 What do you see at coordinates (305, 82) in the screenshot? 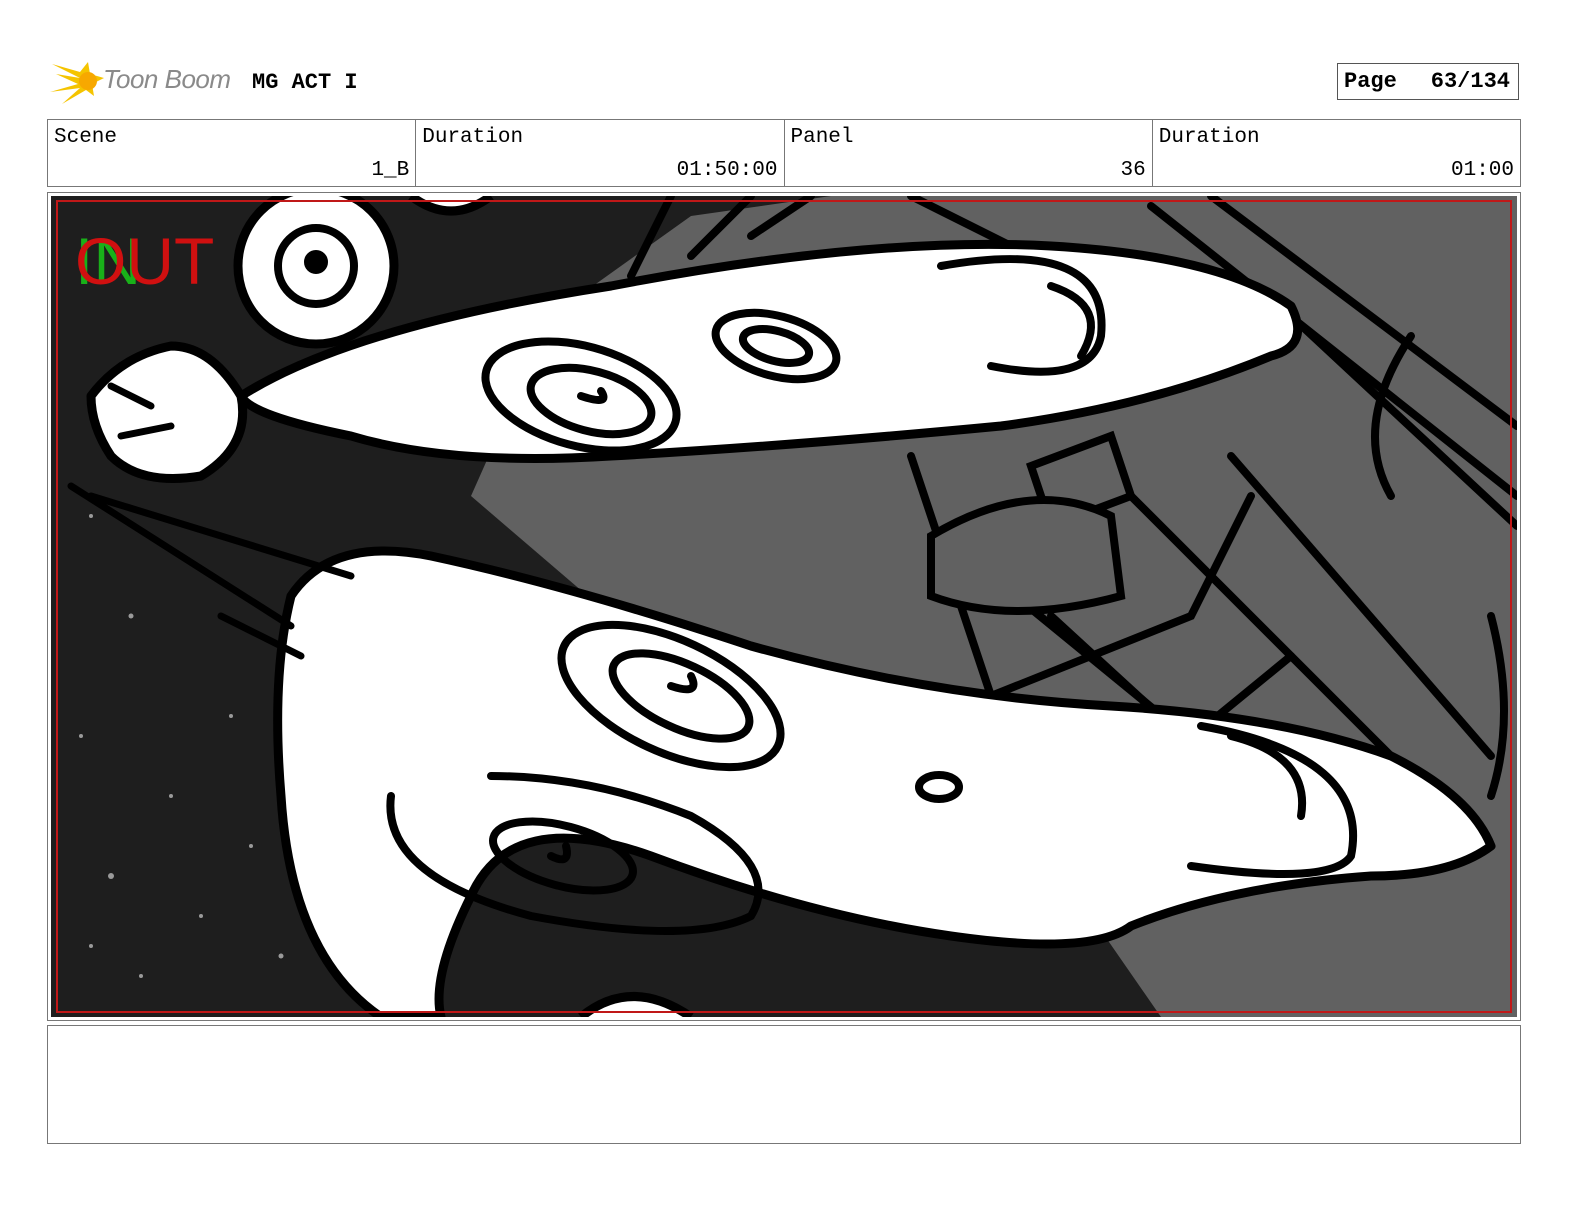
I see `project-title: MG ACT I` at bounding box center [305, 82].